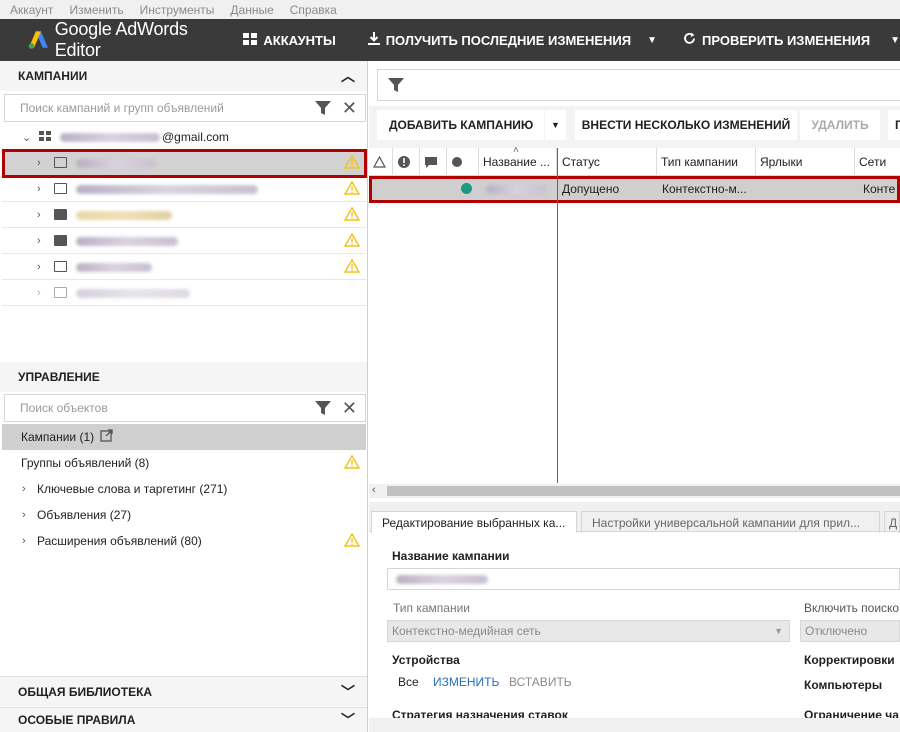 Image resolution: width=900 pixels, height=732 pixels. What do you see at coordinates (184, 463) in the screenshot?
I see `mgmt-item-ad-groups: Группы объявлений (8)` at bounding box center [184, 463].